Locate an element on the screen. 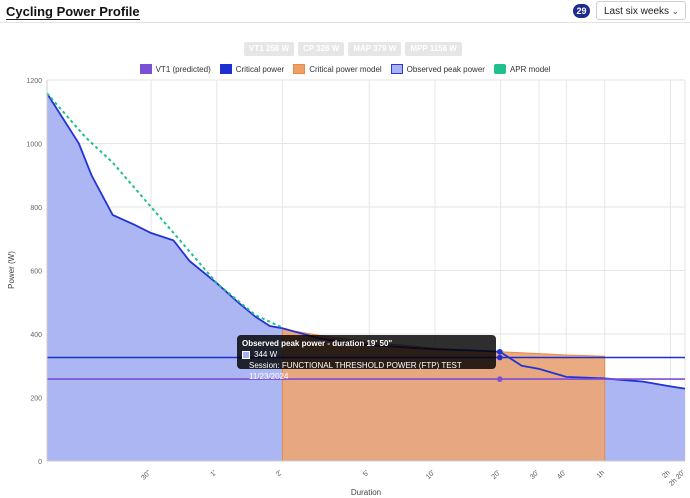 This screenshot has height=498, width=690. hover-point-observed is located at coordinates (500, 351).